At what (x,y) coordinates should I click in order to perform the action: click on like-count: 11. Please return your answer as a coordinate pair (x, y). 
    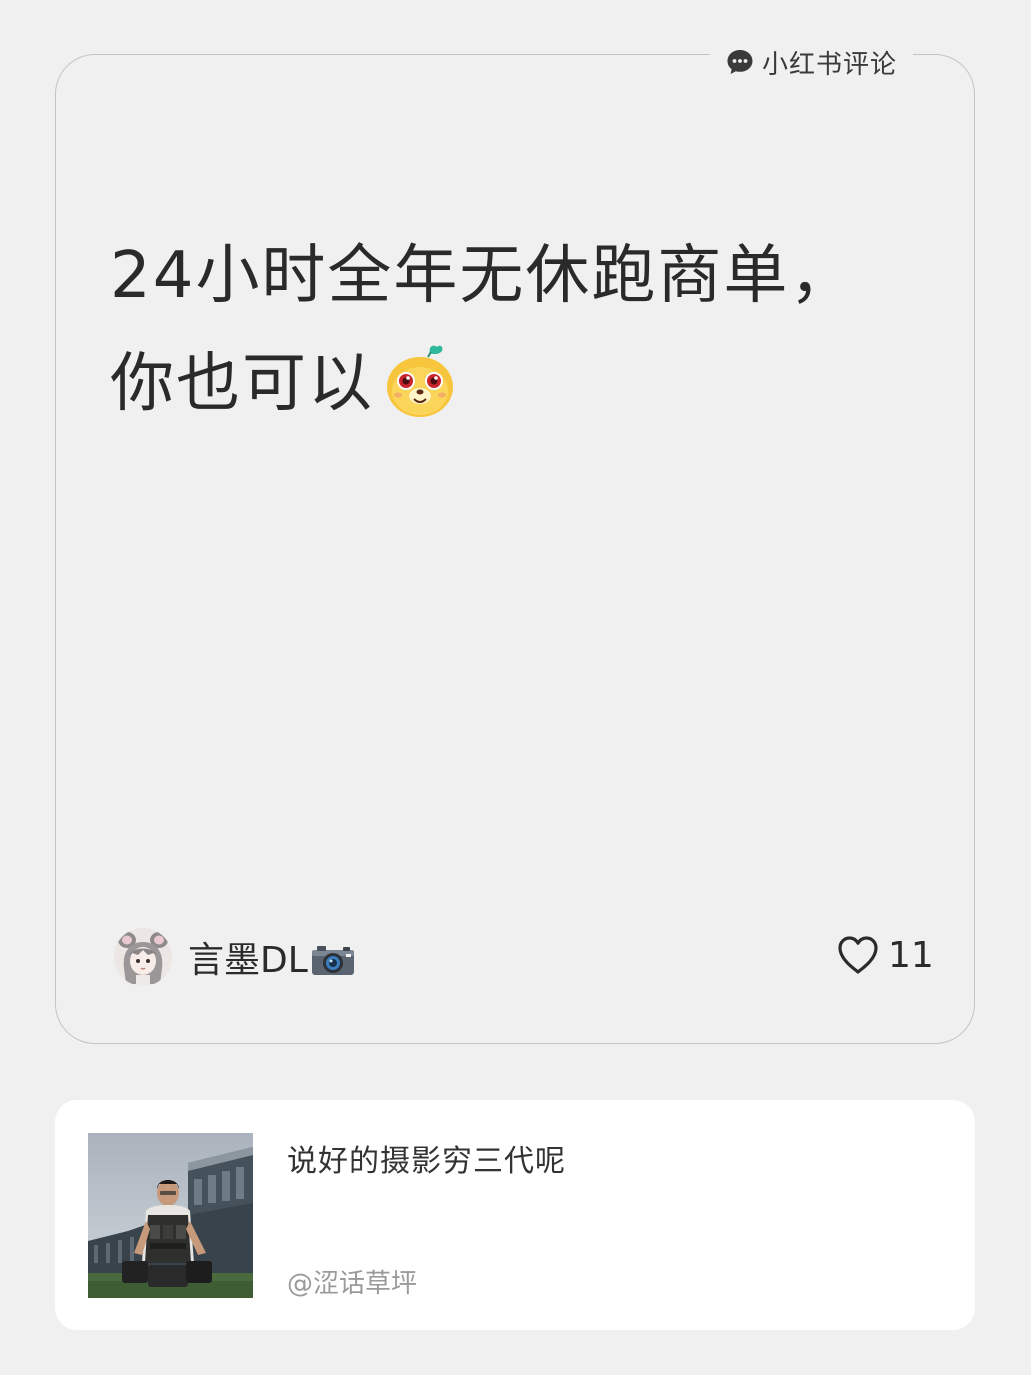
    Looking at the image, I should click on (911, 955).